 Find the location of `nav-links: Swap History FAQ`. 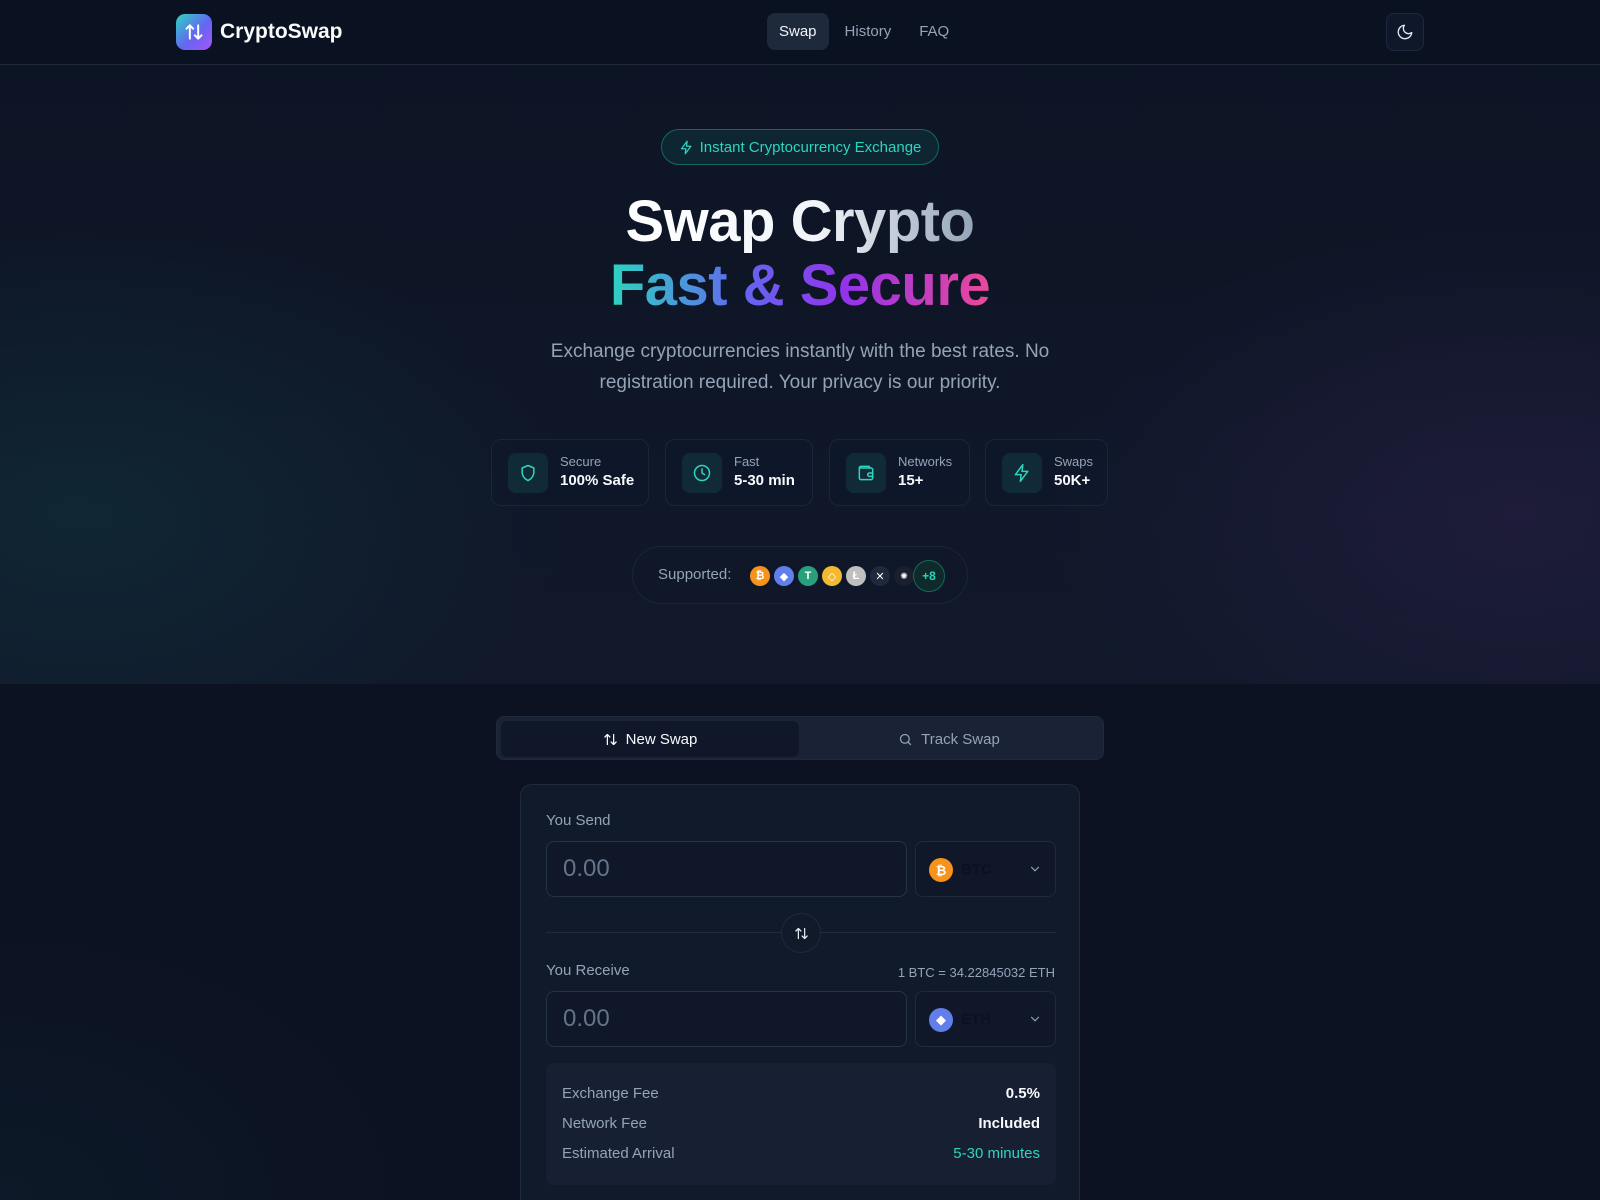

nav-links: Swap History FAQ is located at coordinates (866, 31).